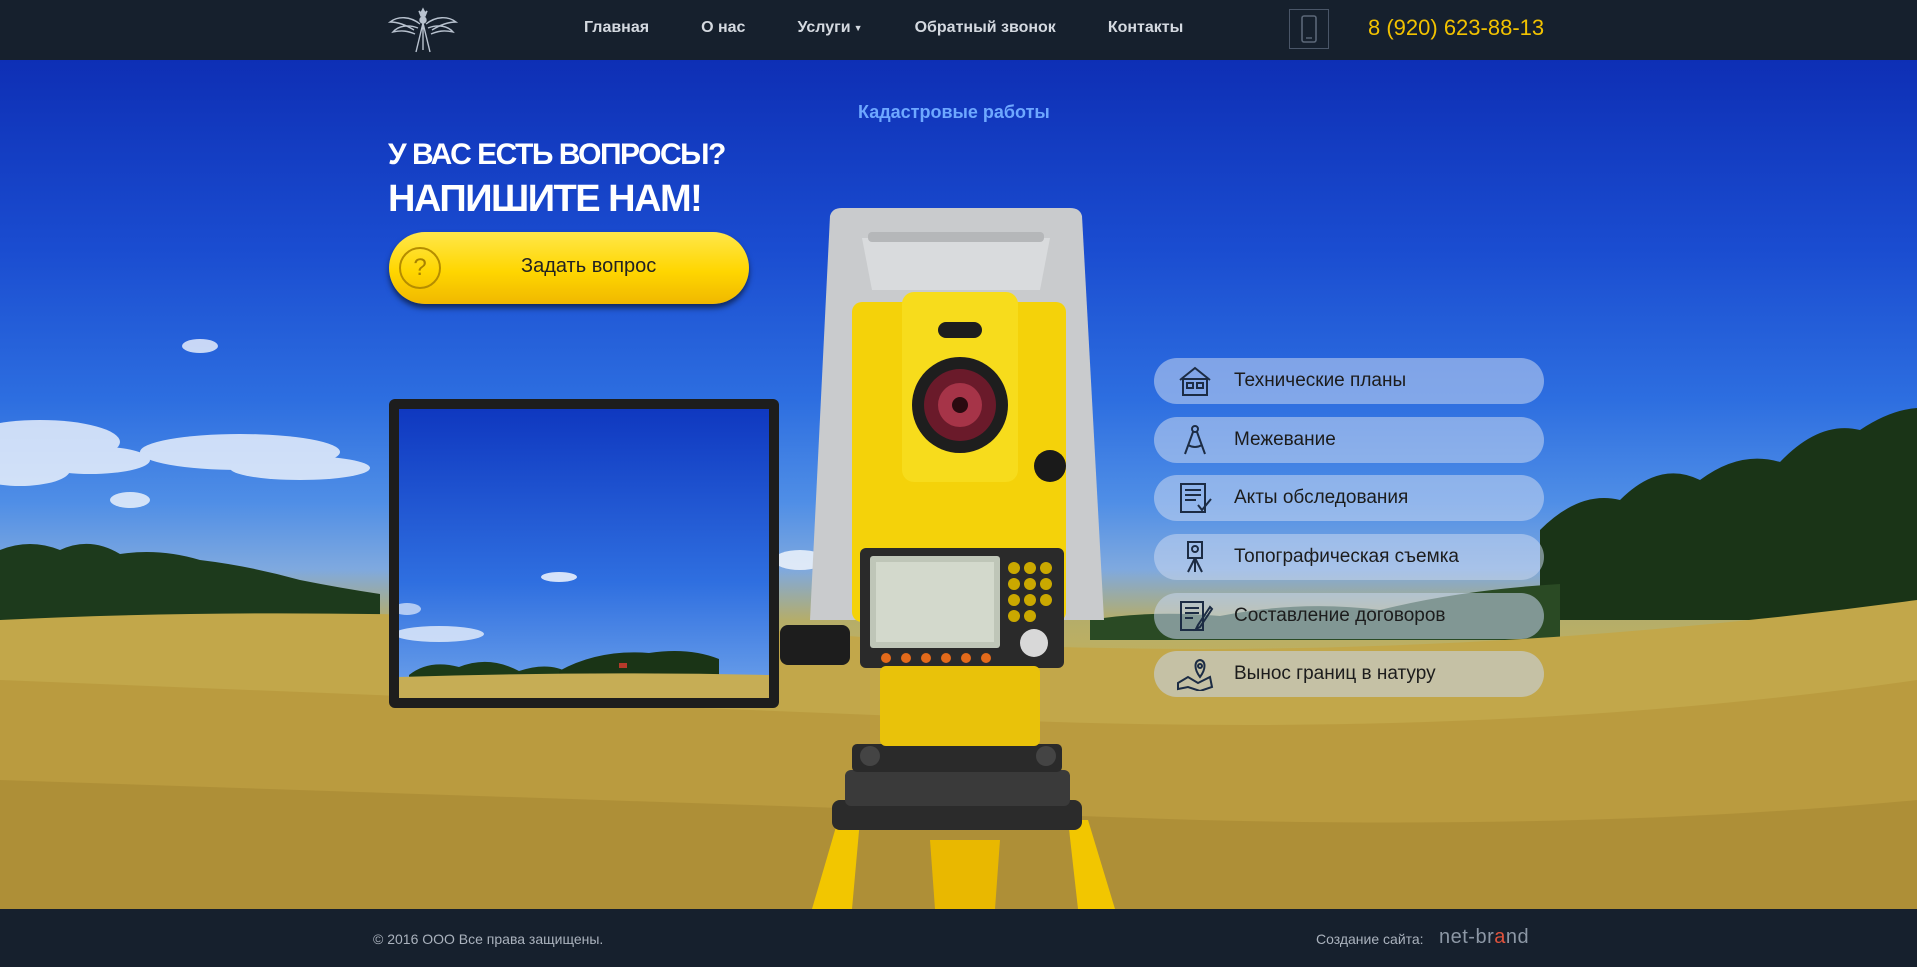  What do you see at coordinates (616, 28) in the screenshot?
I see `nav-home: Главная` at bounding box center [616, 28].